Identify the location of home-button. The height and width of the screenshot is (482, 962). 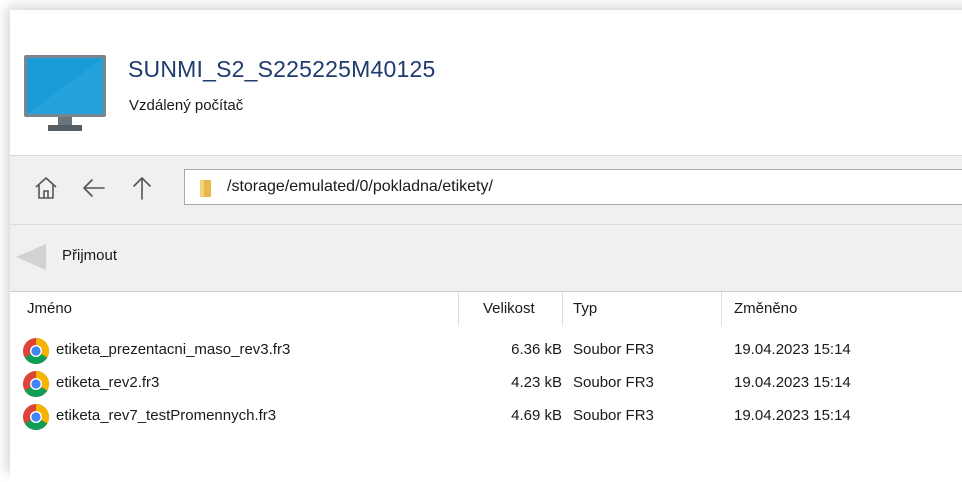
(46, 188).